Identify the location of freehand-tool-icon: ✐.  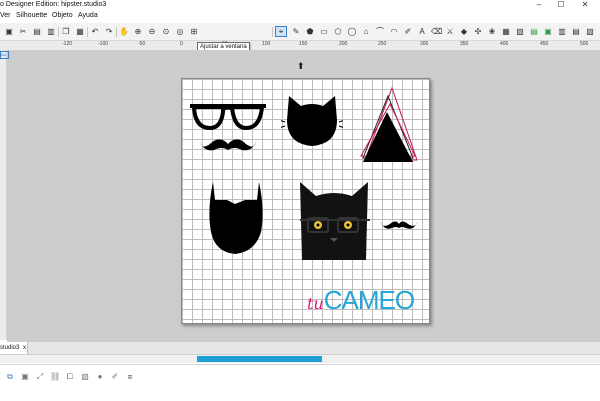
(408, 31).